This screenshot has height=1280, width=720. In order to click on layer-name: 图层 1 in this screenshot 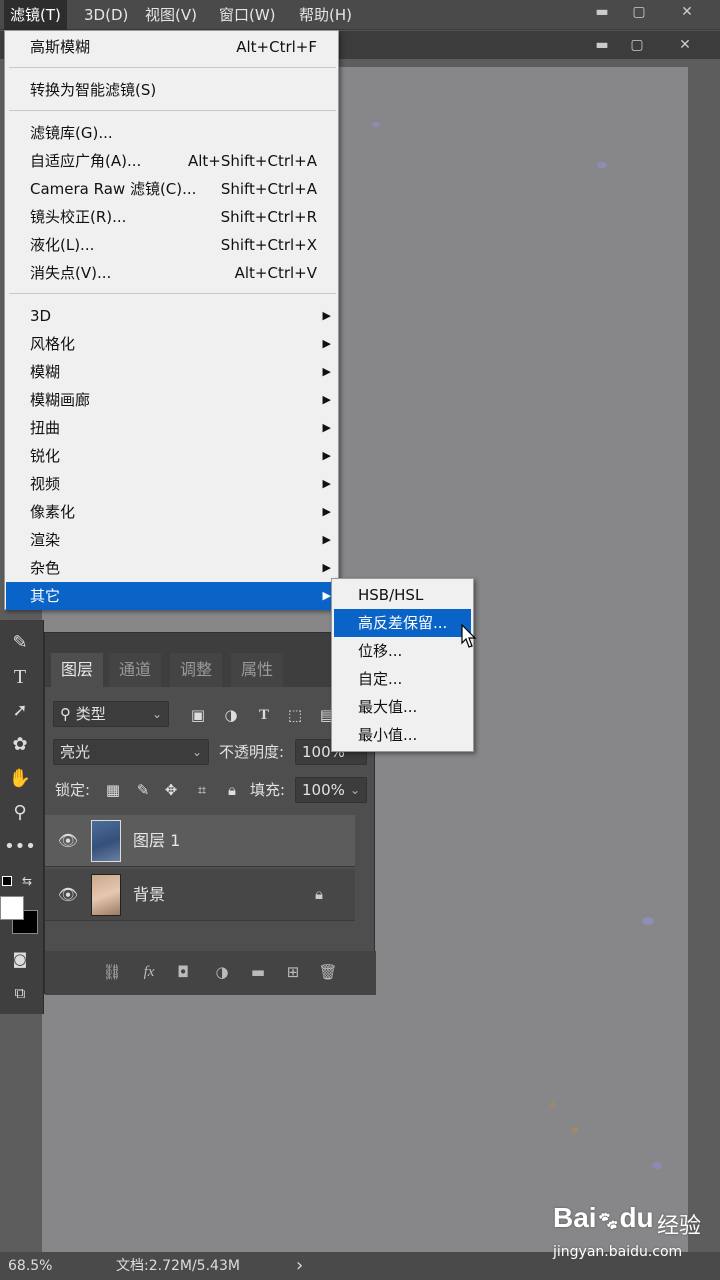, I will do `click(156, 841)`.